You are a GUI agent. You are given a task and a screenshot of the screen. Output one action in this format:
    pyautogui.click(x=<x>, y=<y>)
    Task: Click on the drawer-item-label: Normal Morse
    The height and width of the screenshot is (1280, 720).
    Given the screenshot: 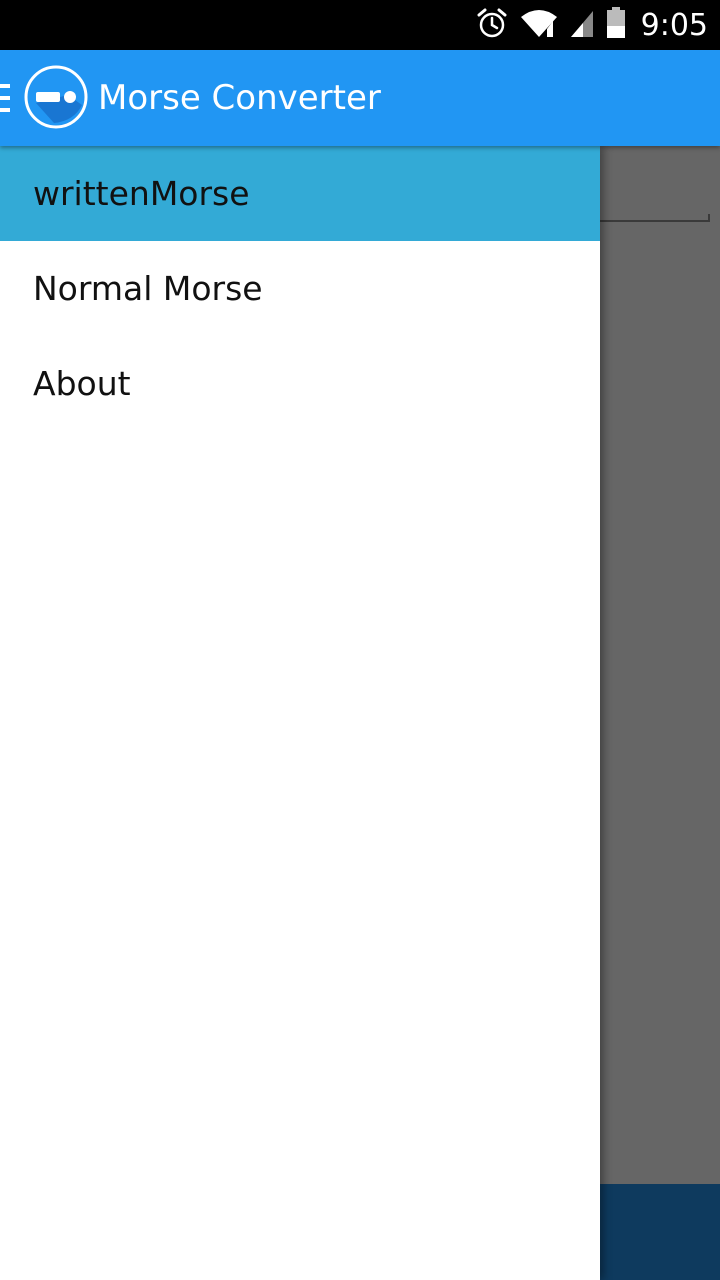 What is the action you would take?
    pyautogui.click(x=148, y=288)
    